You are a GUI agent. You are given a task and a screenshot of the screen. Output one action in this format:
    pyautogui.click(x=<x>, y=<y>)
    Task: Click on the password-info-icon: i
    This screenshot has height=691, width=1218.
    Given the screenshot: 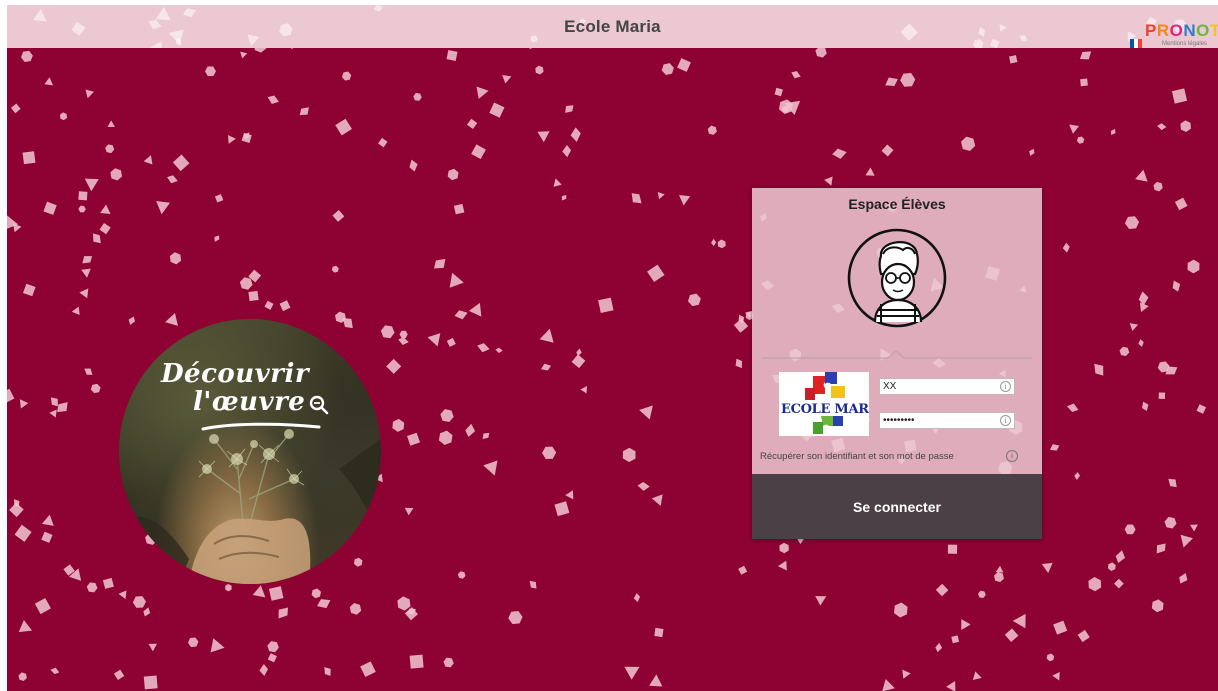 What is the action you would take?
    pyautogui.click(x=1005, y=420)
    